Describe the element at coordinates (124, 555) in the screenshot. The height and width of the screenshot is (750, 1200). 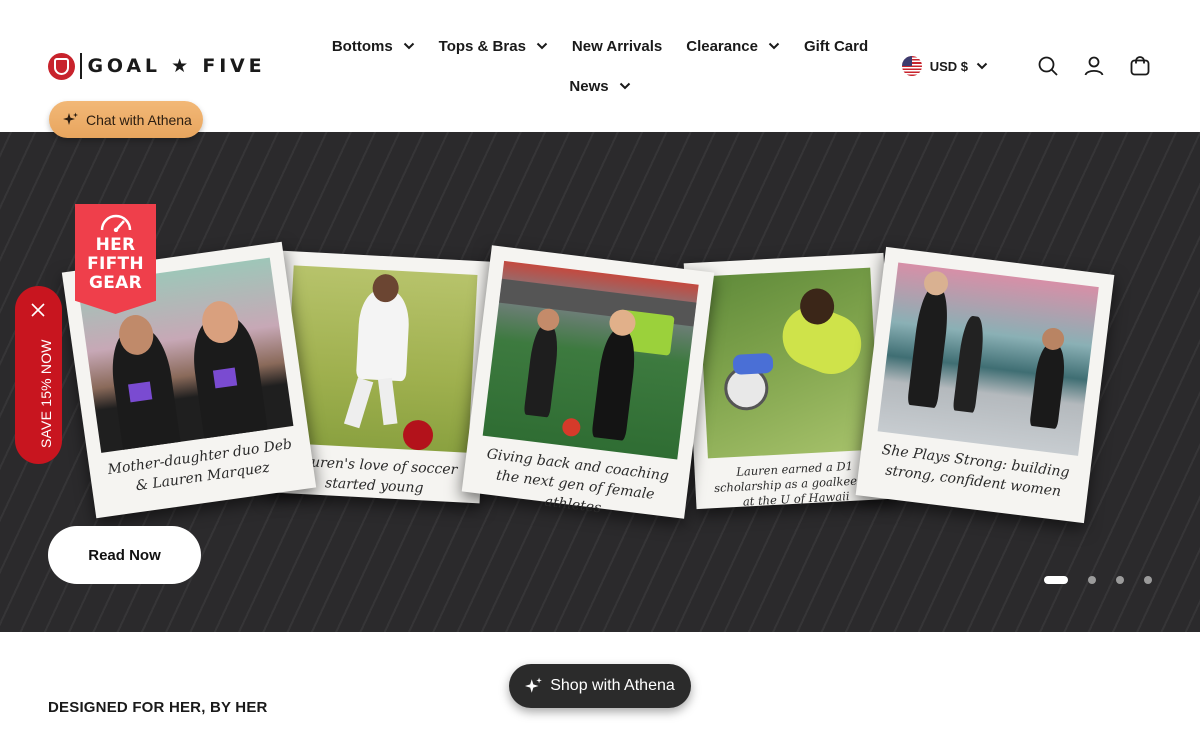
I see `read-now-button: Read Now` at that location.